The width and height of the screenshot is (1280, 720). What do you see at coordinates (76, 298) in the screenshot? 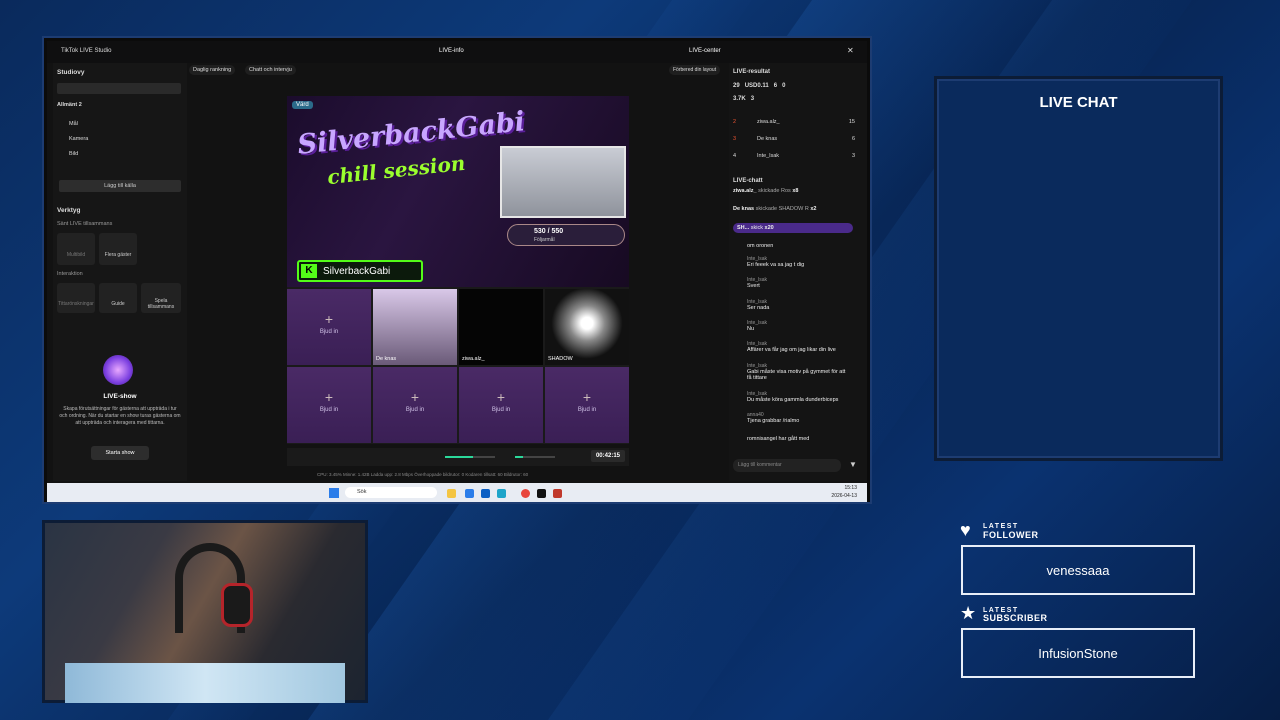
I see `tool-viewer-requests: Tittarönskningar` at bounding box center [76, 298].